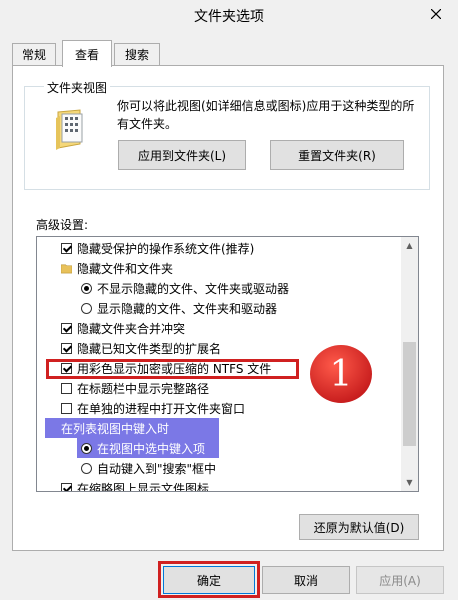  What do you see at coordinates (187, 308) in the screenshot?
I see `tree-item-label: 显示隐藏的文件、文件夹和驱动器` at bounding box center [187, 308].